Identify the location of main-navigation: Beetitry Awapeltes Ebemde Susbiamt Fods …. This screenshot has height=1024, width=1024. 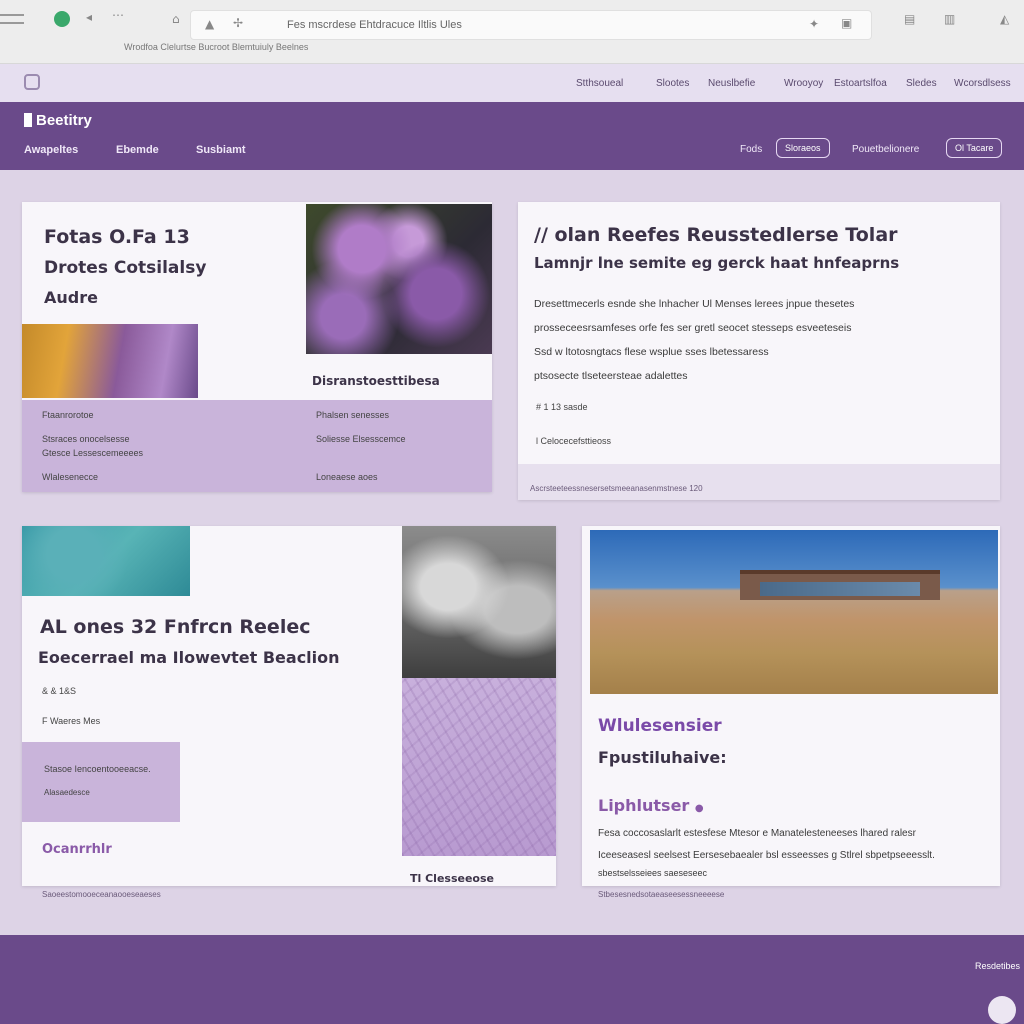
(512, 136).